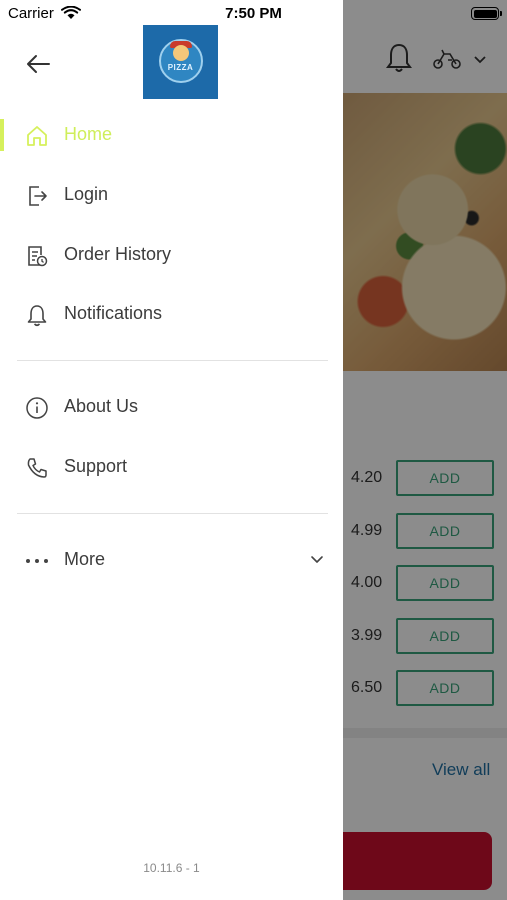  What do you see at coordinates (171, 135) in the screenshot?
I see `menu-item-home: Home` at bounding box center [171, 135].